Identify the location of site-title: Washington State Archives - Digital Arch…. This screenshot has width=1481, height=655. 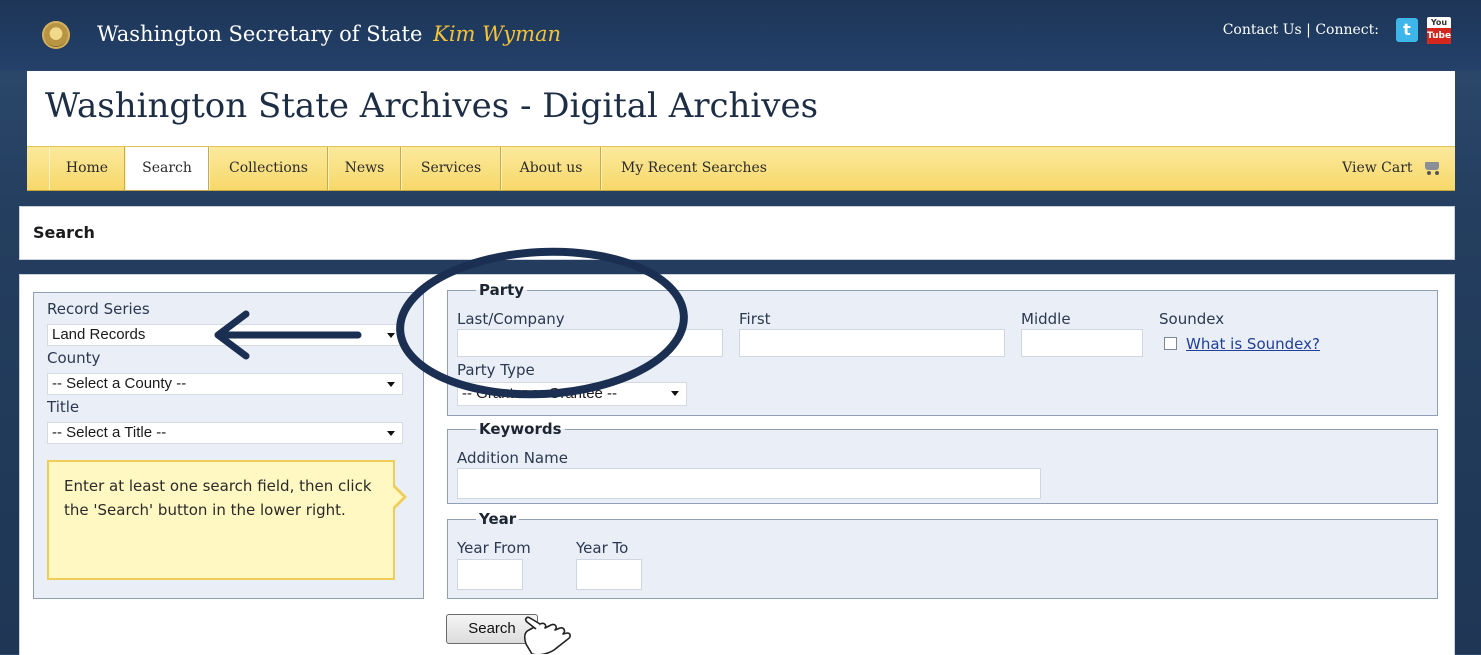
(432, 106).